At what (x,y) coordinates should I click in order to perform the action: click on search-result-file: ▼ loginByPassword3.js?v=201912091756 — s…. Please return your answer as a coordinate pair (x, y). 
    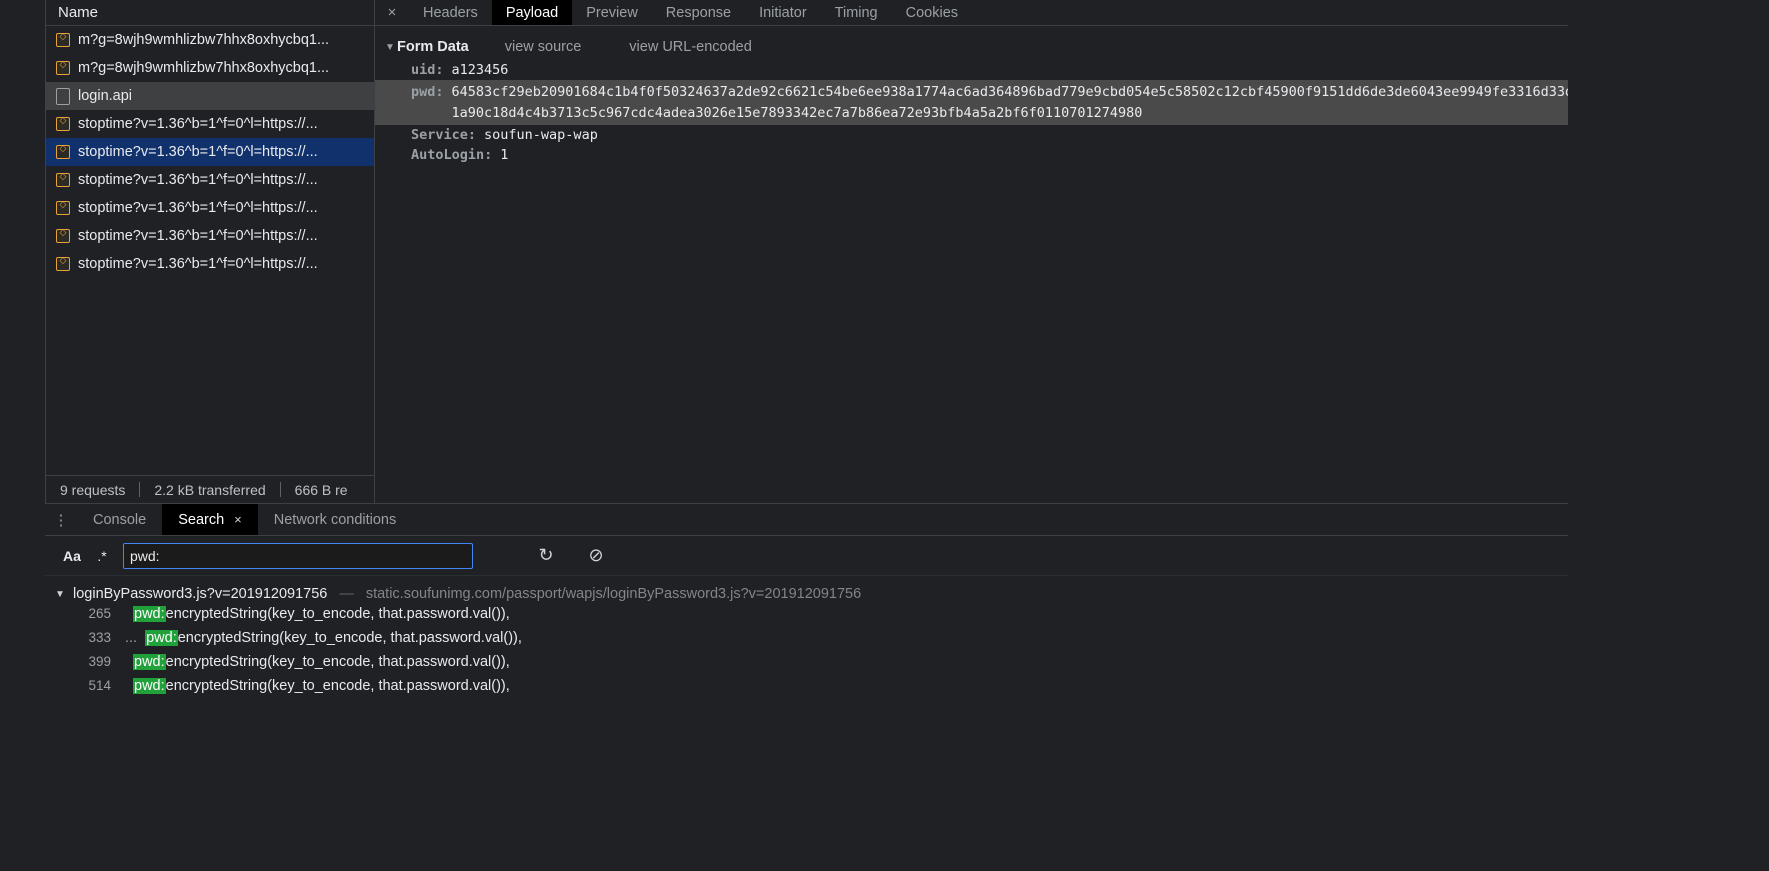
    Looking at the image, I should click on (907, 594).